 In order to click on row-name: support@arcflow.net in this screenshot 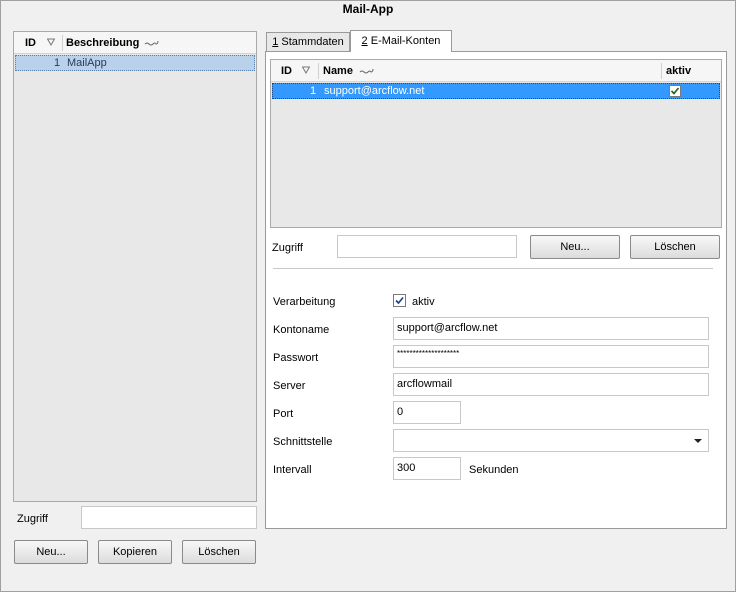, I will do `click(374, 91)`.